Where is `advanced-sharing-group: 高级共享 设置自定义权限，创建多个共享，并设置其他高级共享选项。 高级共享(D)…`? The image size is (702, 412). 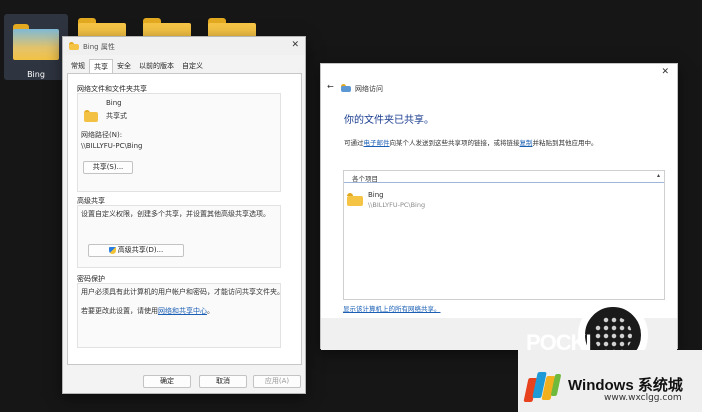 advanced-sharing-group: 高级共享 设置自定义权限，创建多个共享，并设置其他高级共享选项。 高级共享(D)… is located at coordinates (179, 232).